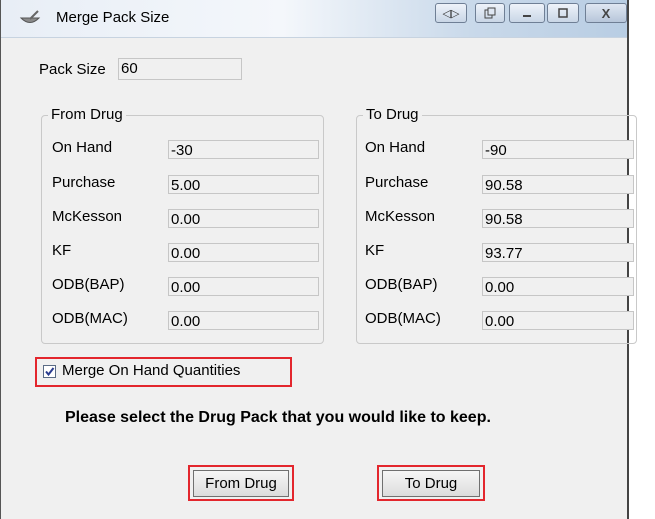 This screenshot has width=655, height=519. I want to click on checkmark-icon, so click(50, 372).